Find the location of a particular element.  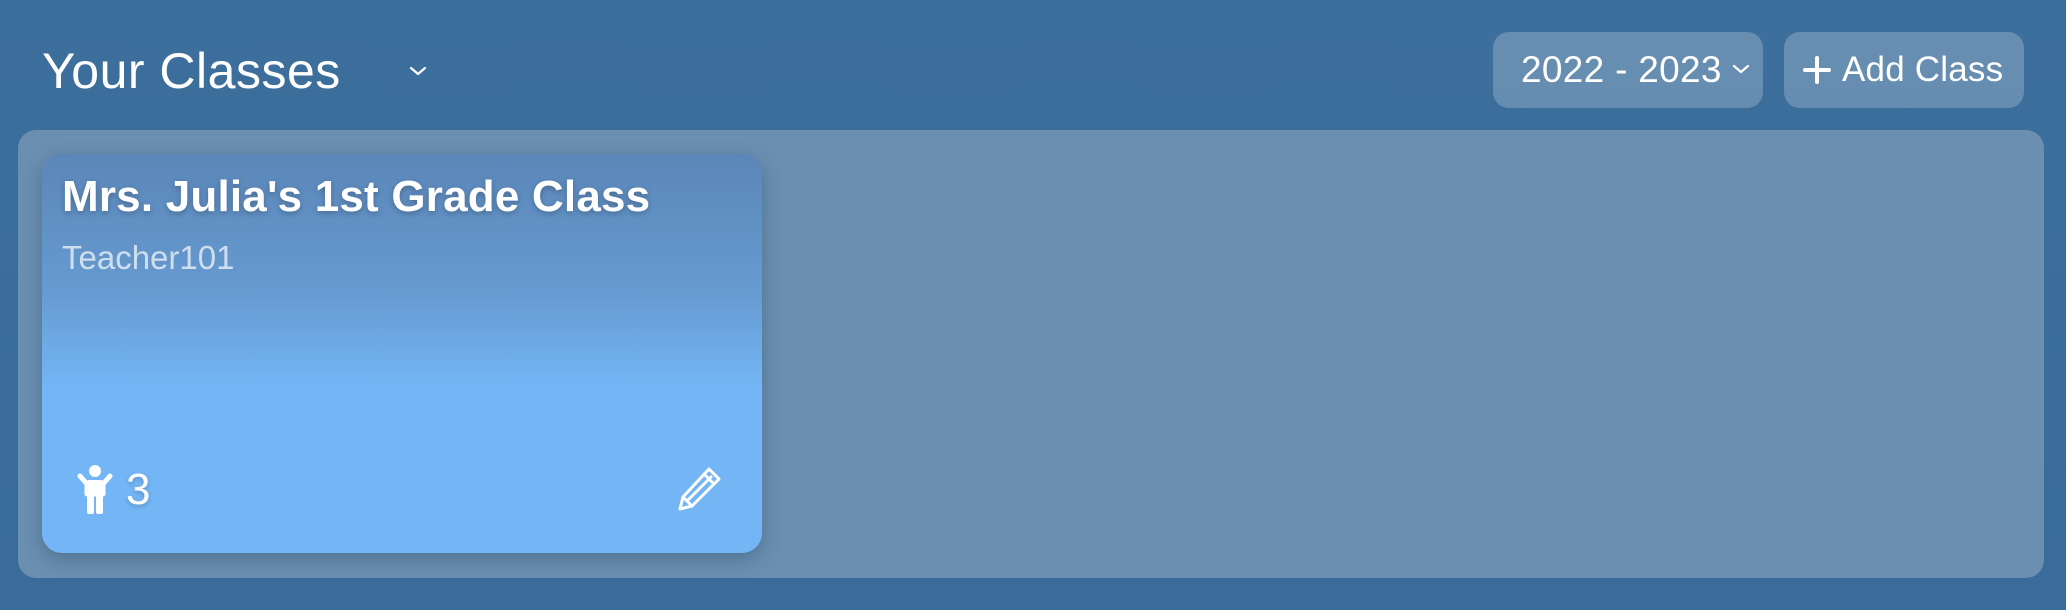

plus-icon is located at coordinates (1817, 70).